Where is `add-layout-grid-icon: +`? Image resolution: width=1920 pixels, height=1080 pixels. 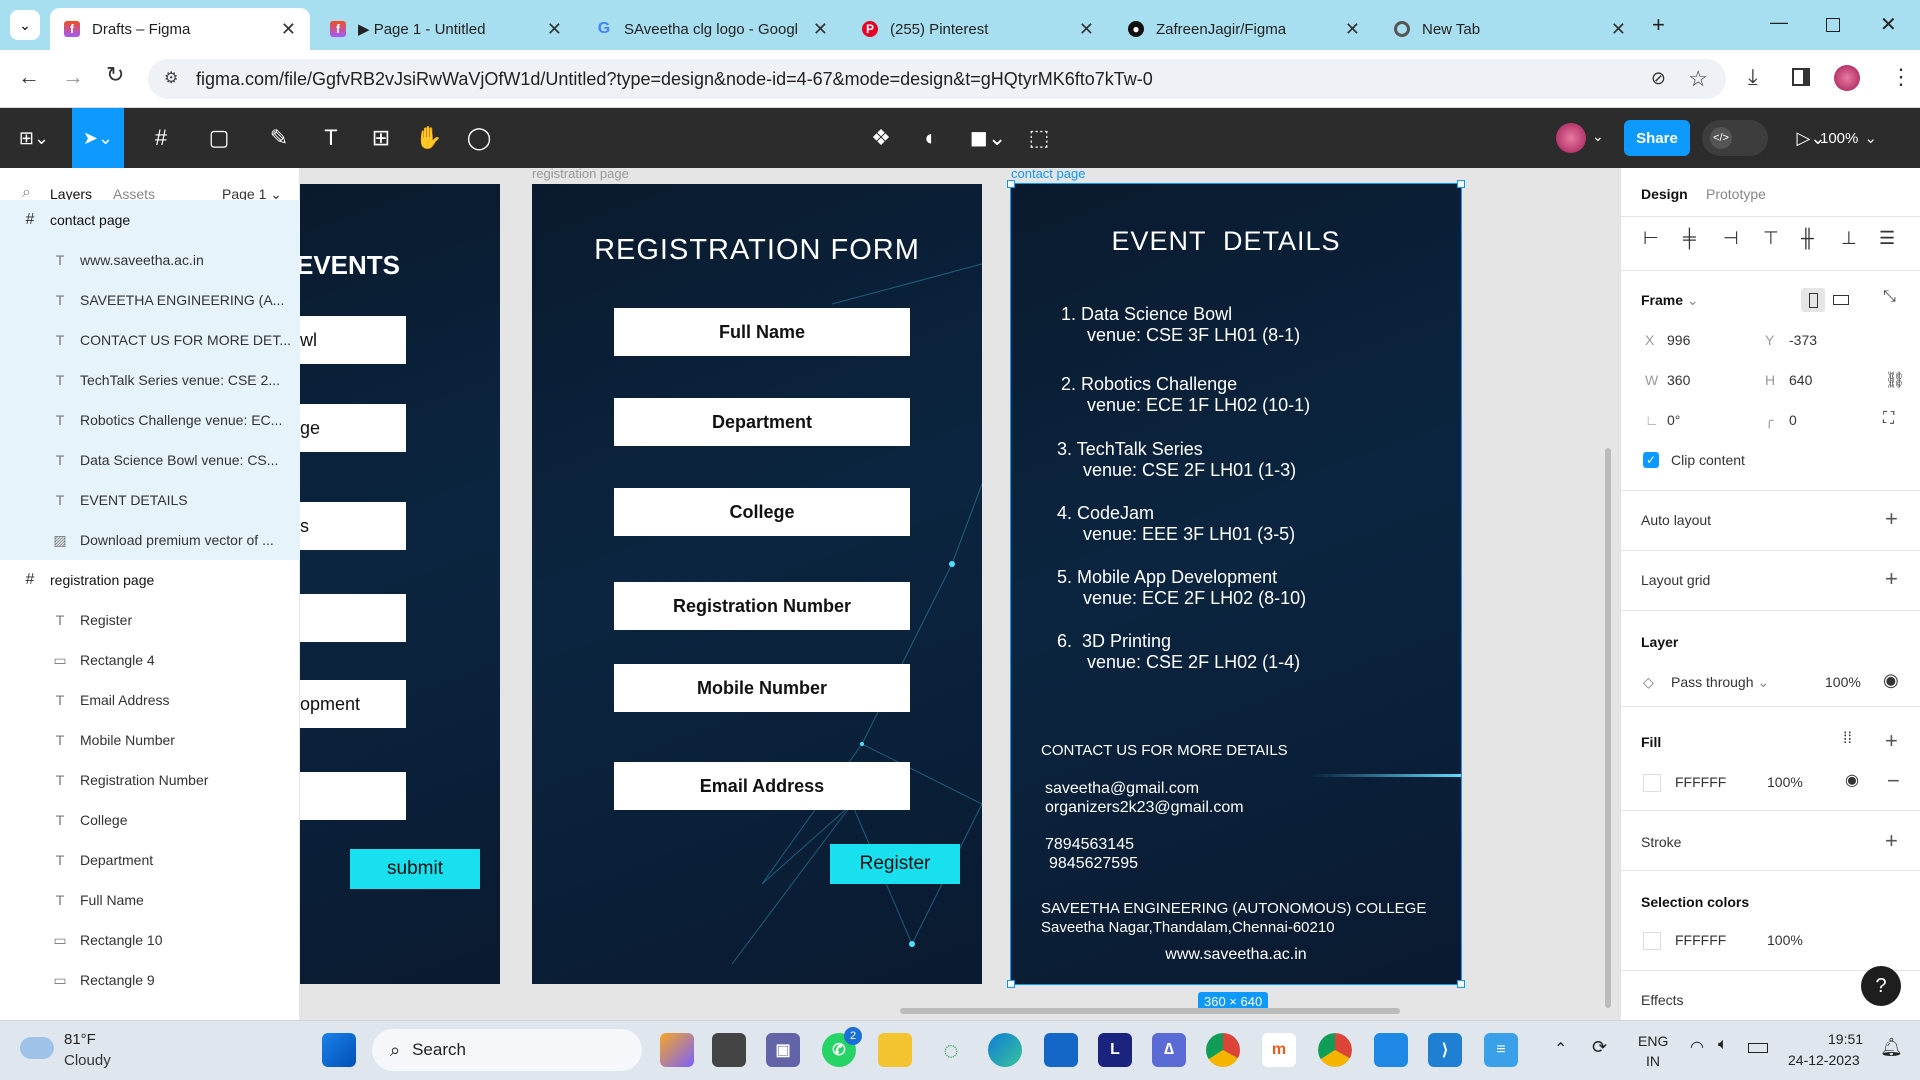
add-layout-grid-icon: + is located at coordinates (1891, 579).